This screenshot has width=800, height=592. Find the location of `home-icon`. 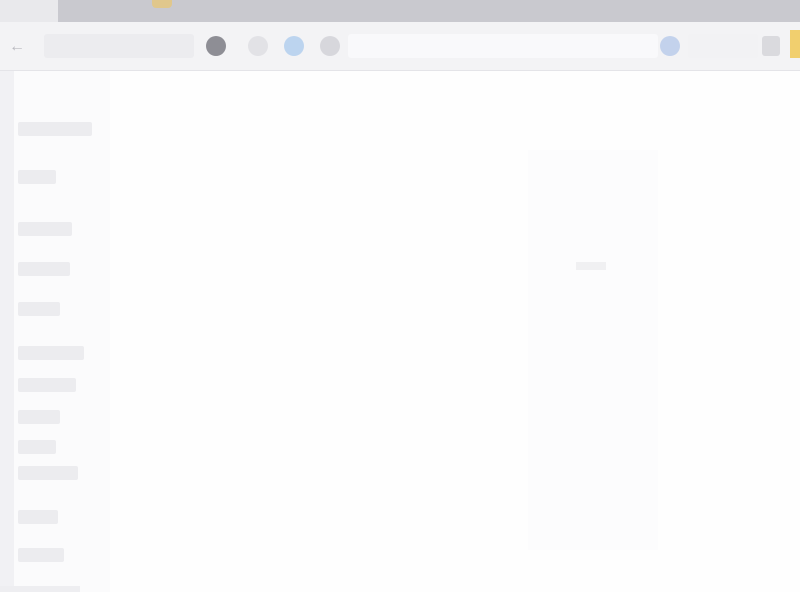

home-icon is located at coordinates (258, 46).